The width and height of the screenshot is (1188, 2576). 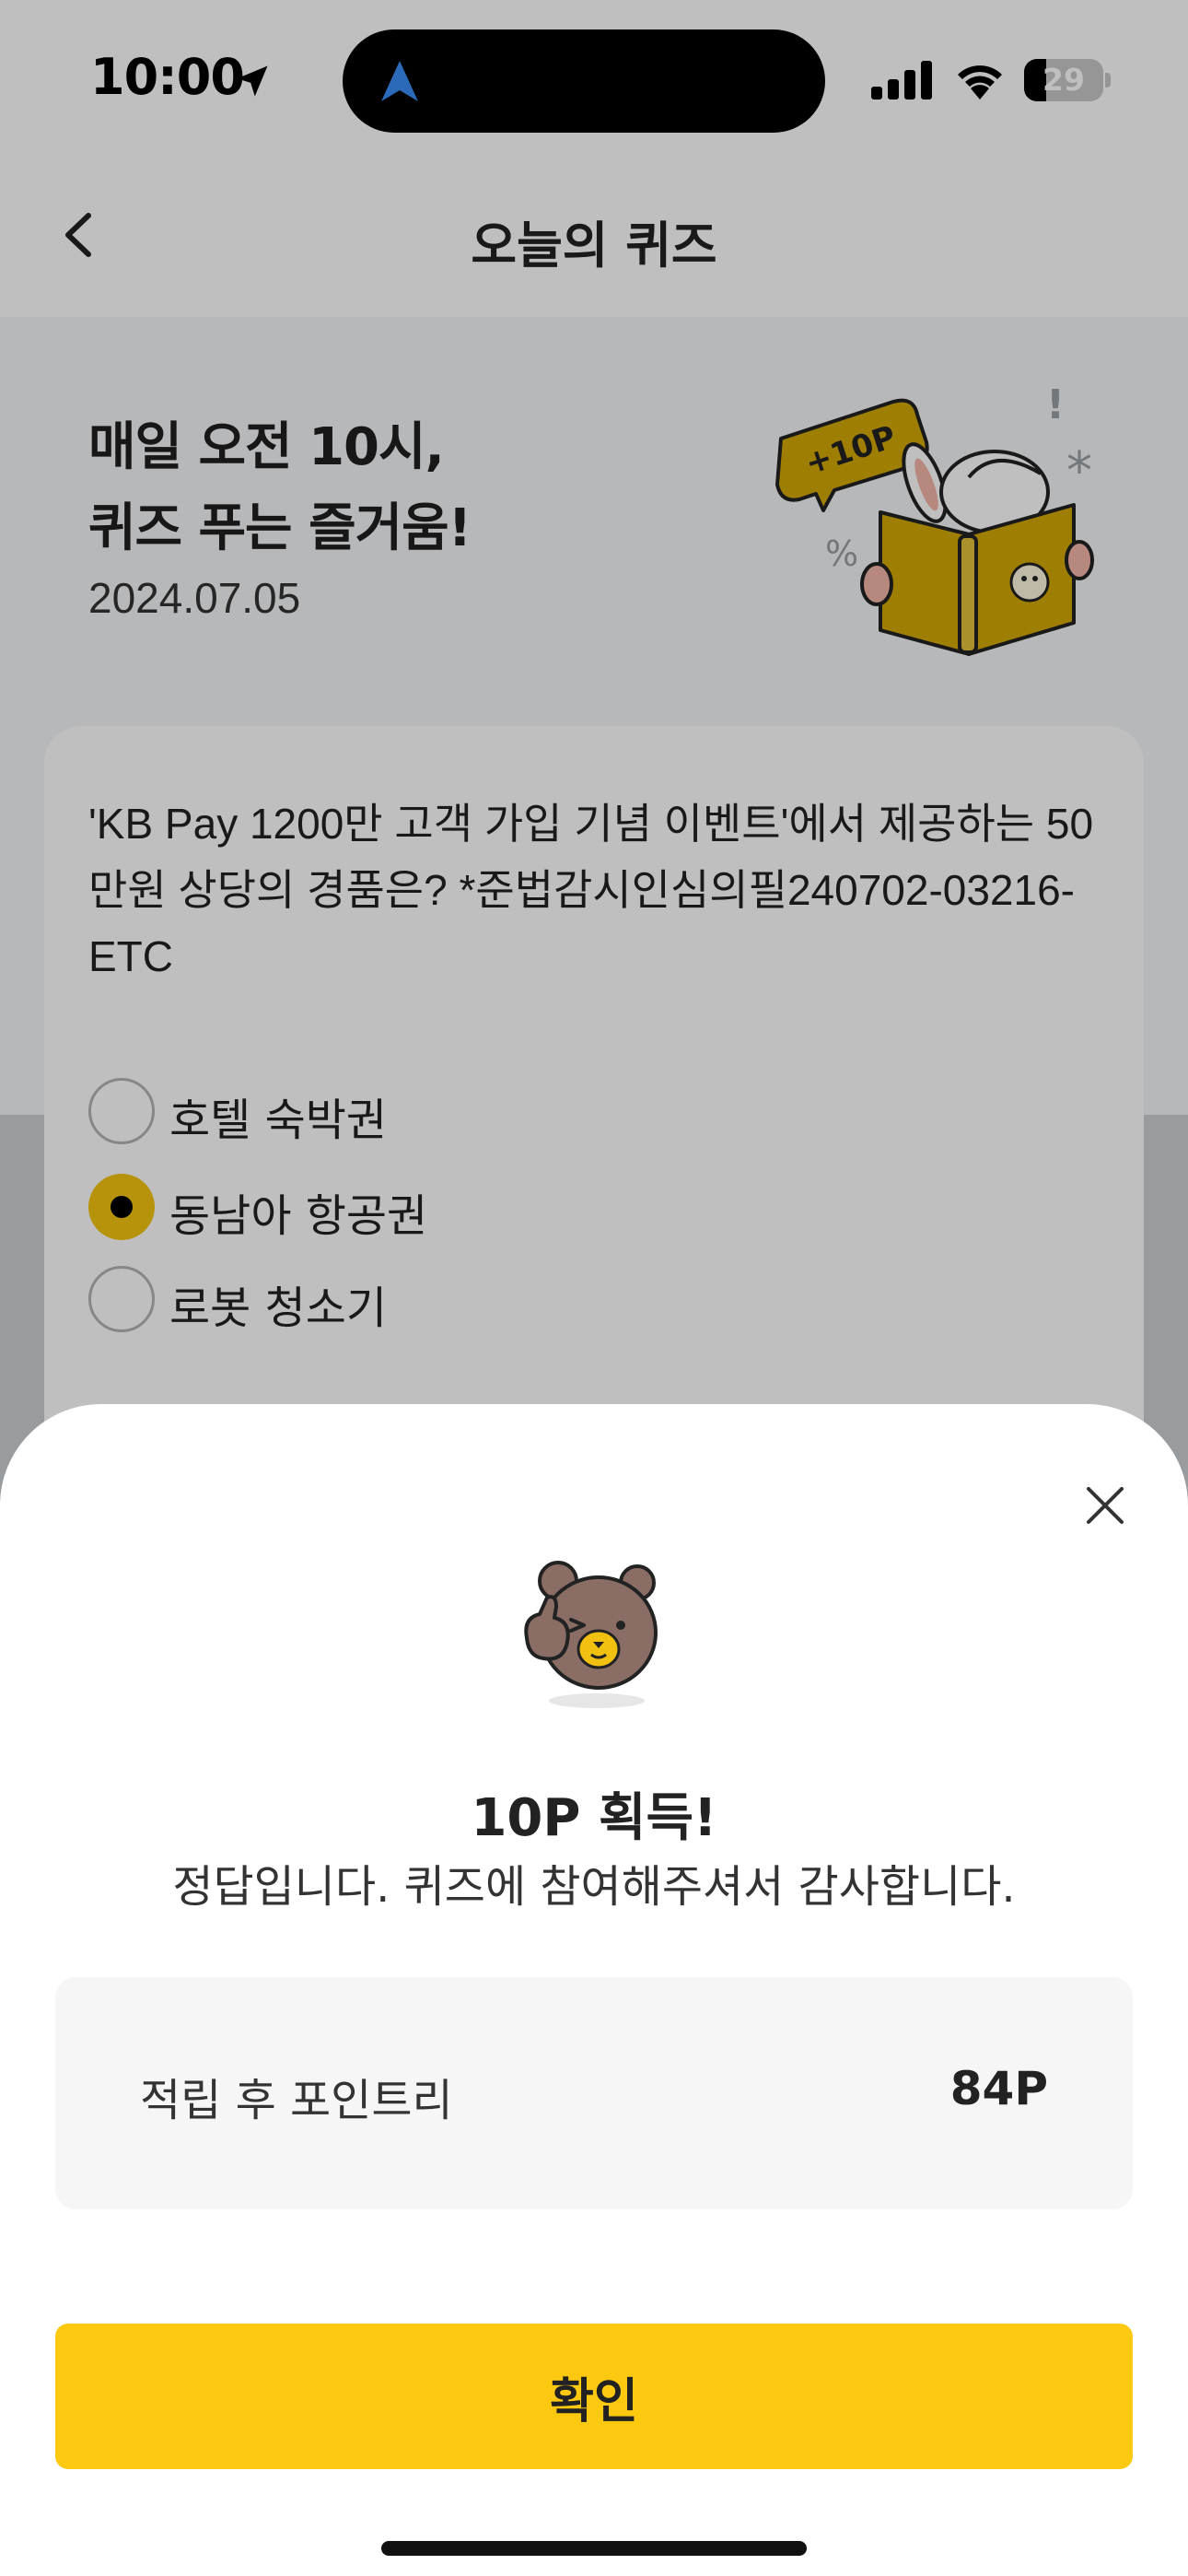 I want to click on close-icon, so click(x=1105, y=1505).